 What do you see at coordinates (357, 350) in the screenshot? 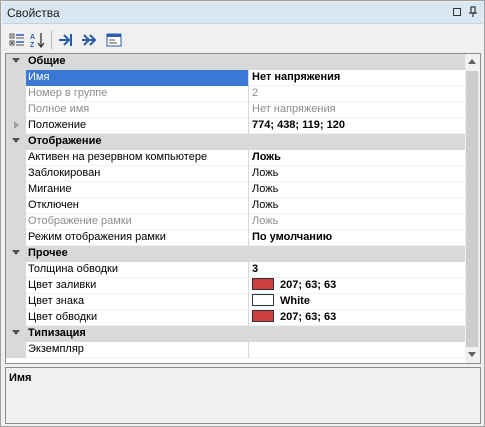
I see `property-value` at bounding box center [357, 350].